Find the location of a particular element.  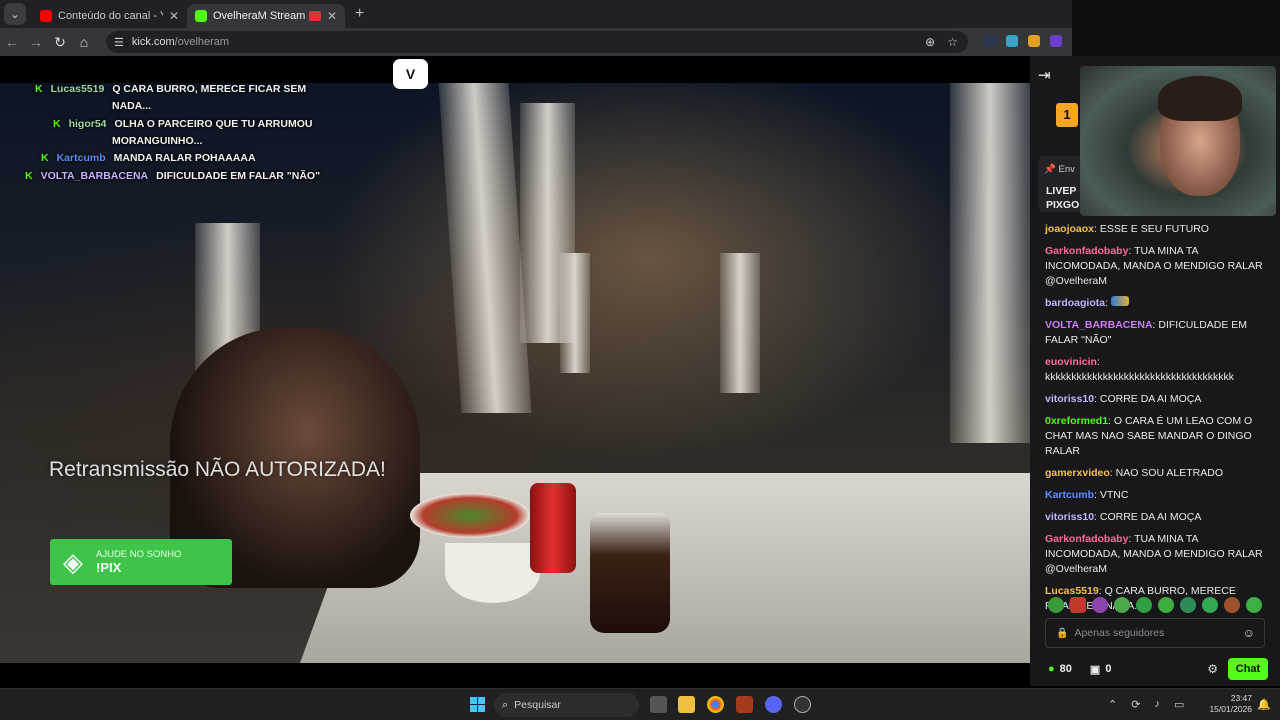

chat-input: 🔒 Apenas seguidores ☺ is located at coordinates (1155, 633).